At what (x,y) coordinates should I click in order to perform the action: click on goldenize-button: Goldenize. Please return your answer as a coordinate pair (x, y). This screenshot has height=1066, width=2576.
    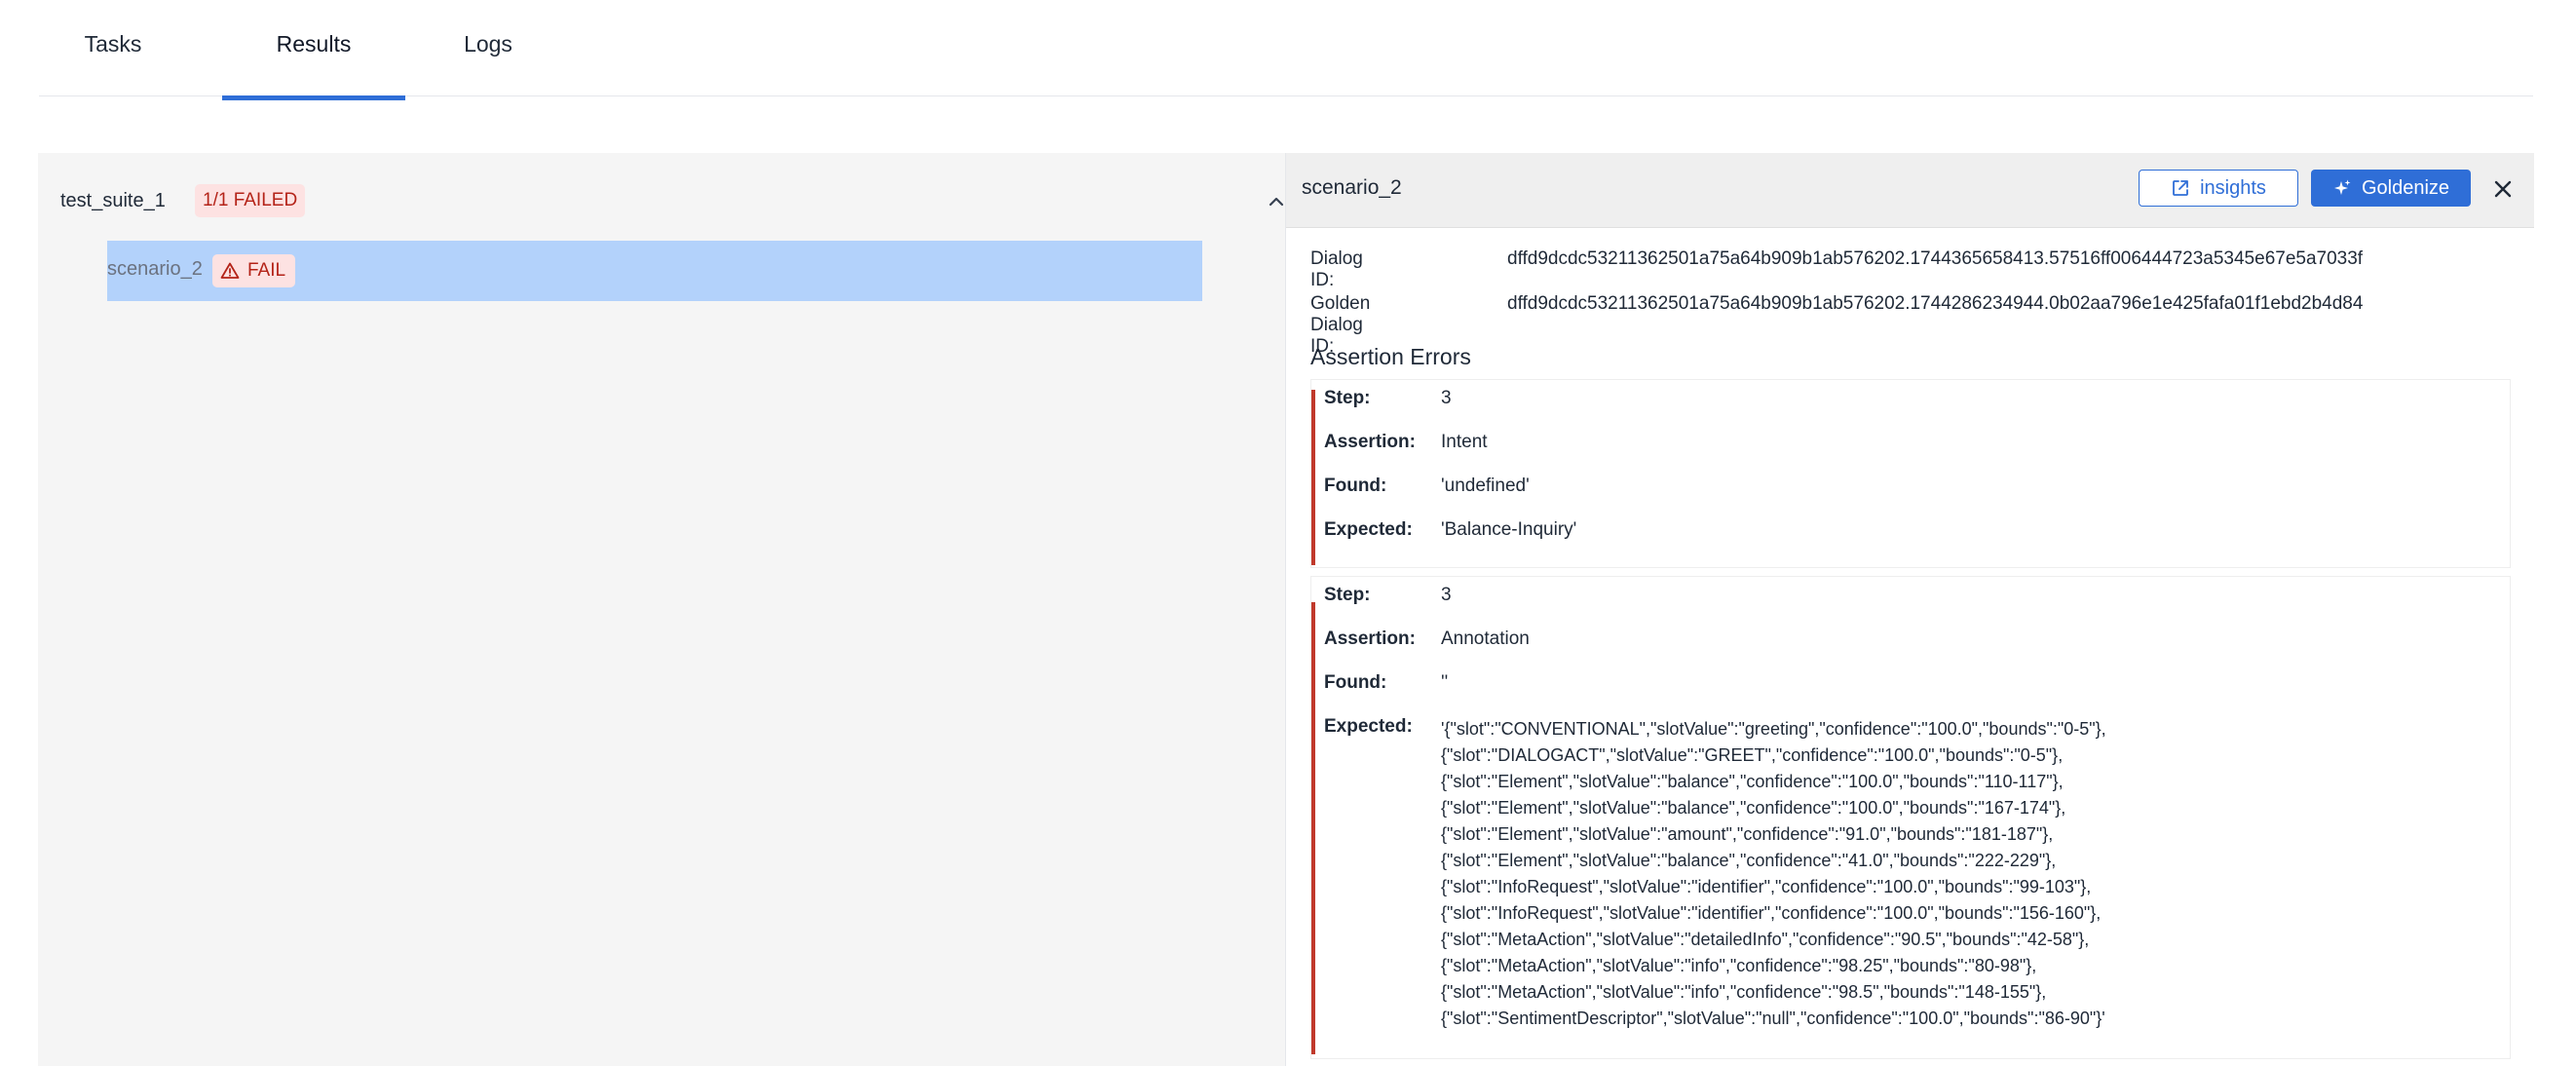
    Looking at the image, I should click on (2391, 189).